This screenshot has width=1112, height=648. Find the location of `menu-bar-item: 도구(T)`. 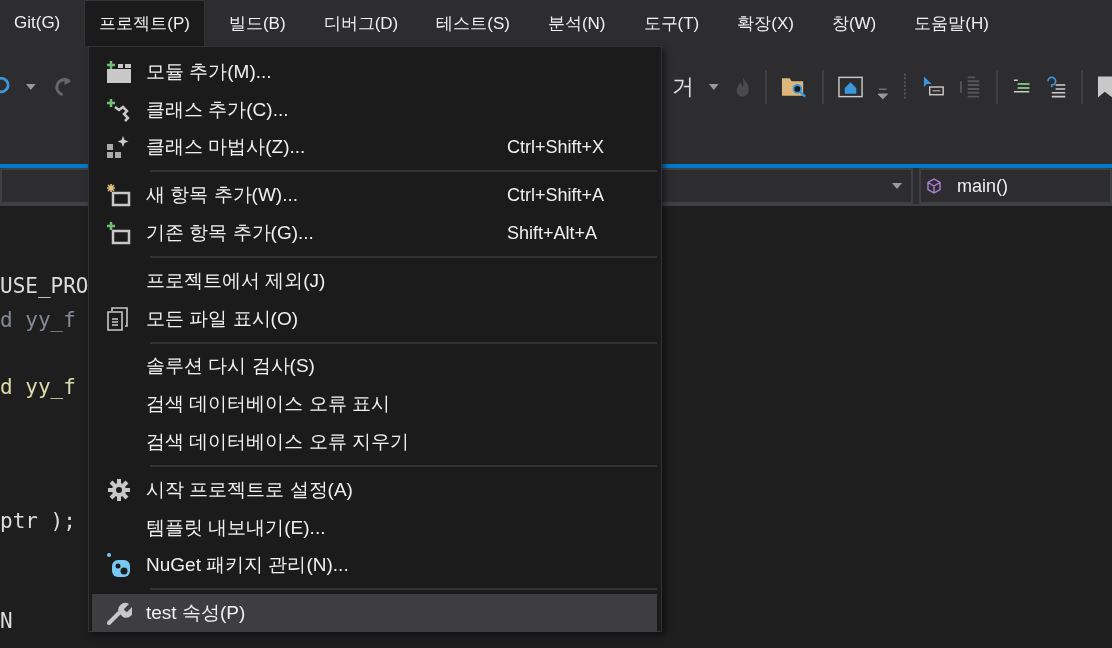

menu-bar-item: 도구(T) is located at coordinates (671, 23).